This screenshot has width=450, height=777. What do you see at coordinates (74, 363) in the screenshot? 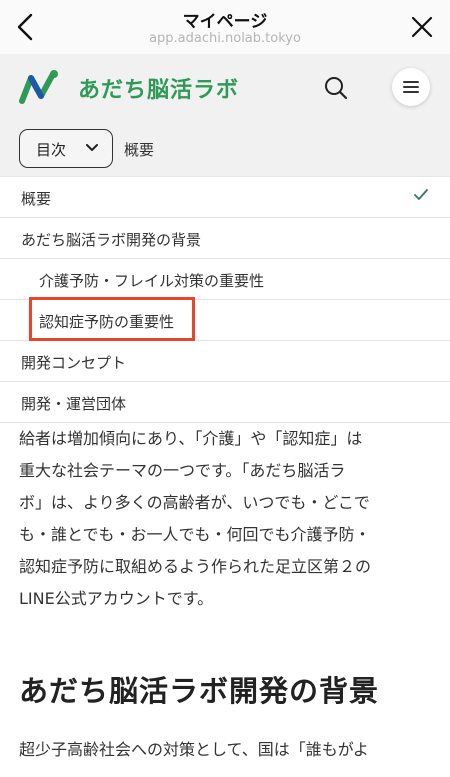
I see `toc-item-label: 開発コンセプト` at bounding box center [74, 363].